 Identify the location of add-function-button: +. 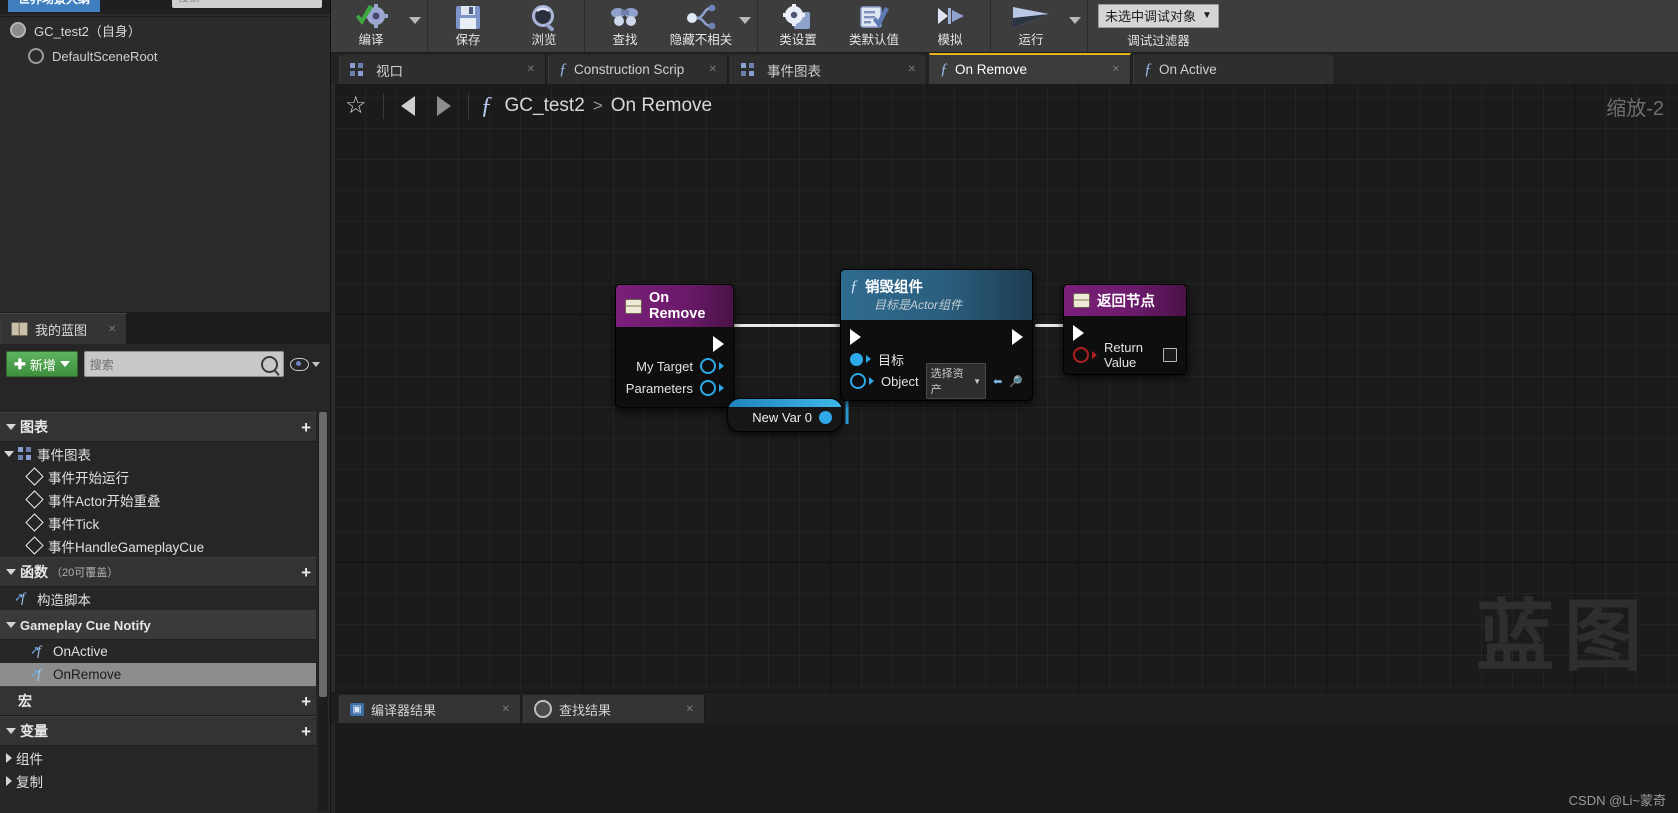
(306, 572).